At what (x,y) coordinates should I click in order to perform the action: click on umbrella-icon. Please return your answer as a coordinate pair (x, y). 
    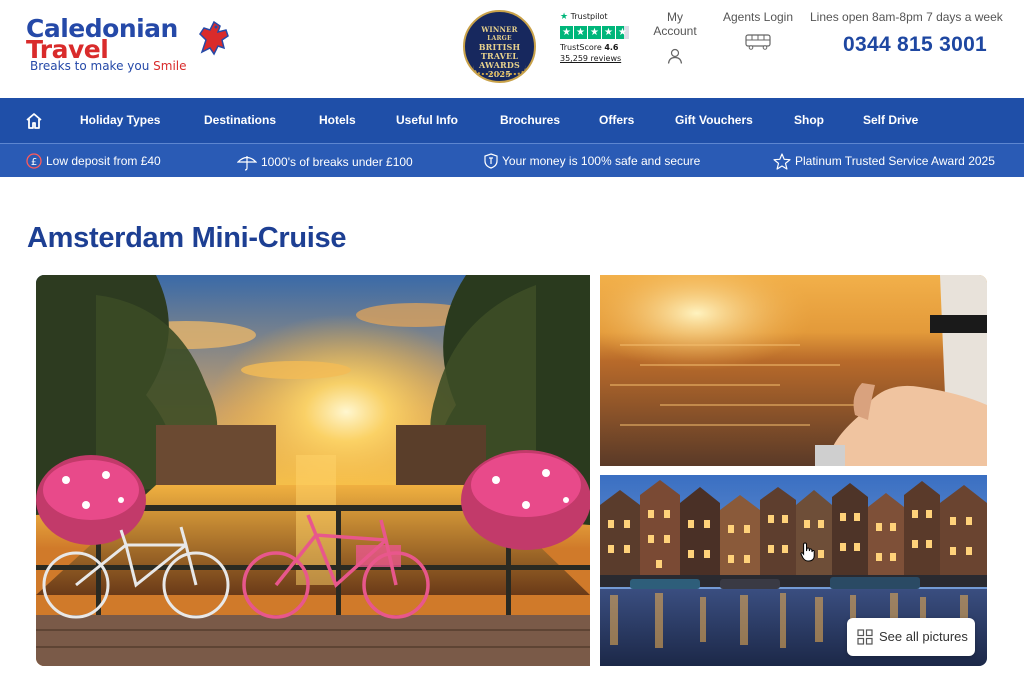
    Looking at the image, I should click on (247, 163).